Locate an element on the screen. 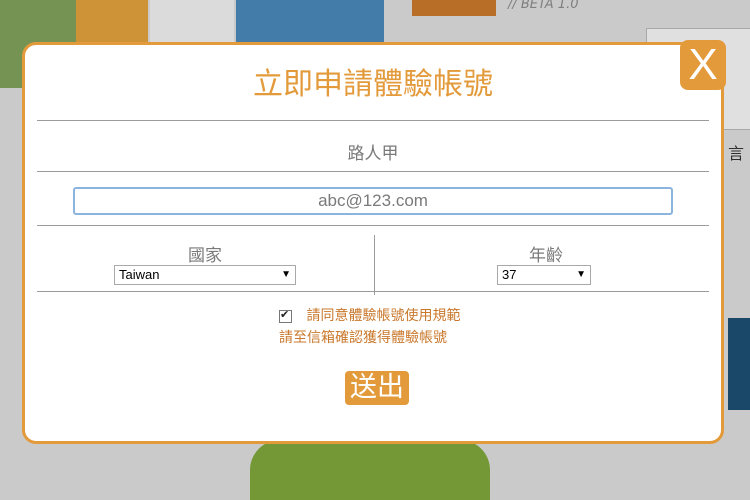 This screenshot has width=750, height=500. email-field: abc@123.com is located at coordinates (373, 201).